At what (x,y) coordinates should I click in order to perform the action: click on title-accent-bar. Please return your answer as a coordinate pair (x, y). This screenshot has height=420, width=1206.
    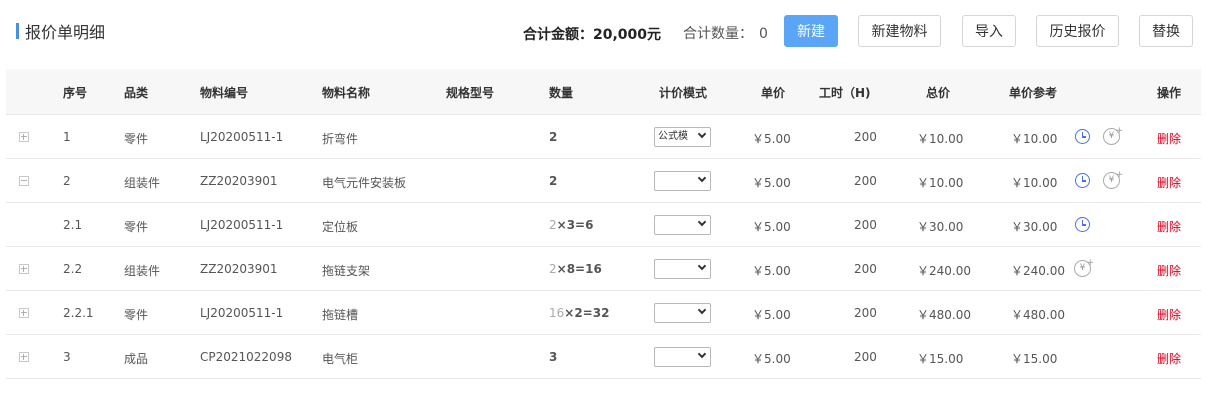
    Looking at the image, I should click on (17, 31).